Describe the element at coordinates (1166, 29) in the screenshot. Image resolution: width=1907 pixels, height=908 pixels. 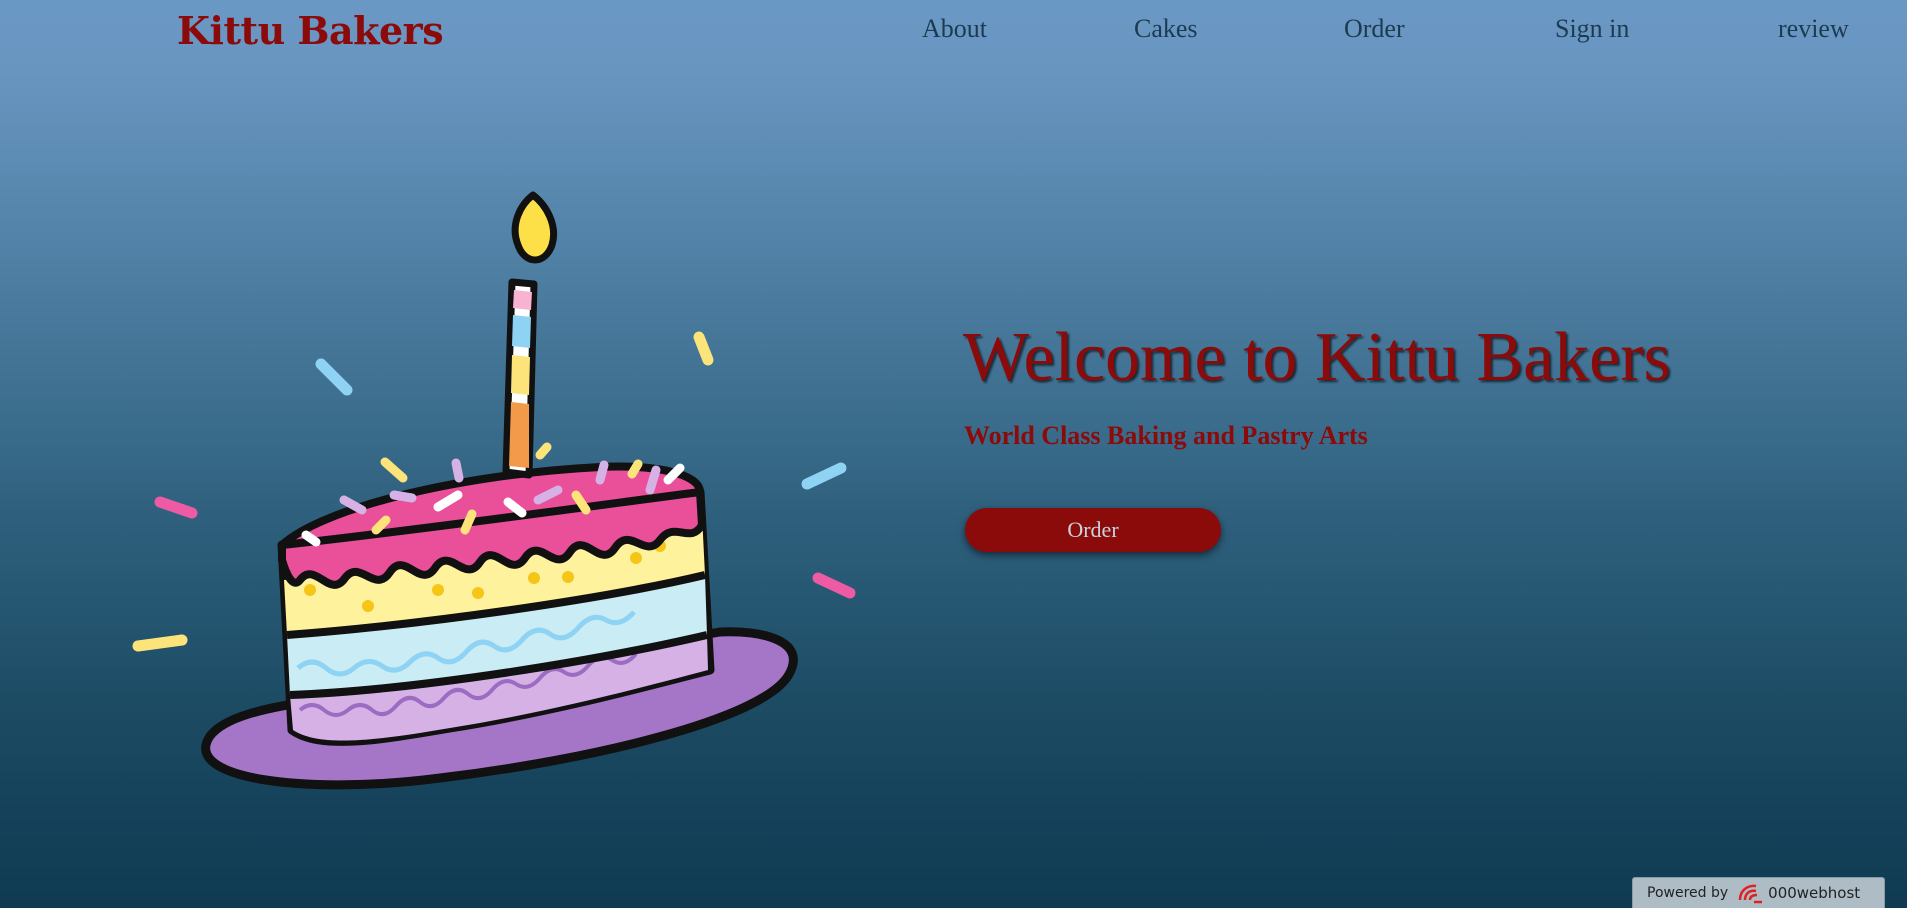
I see `nav-cakes: Cakes` at that location.